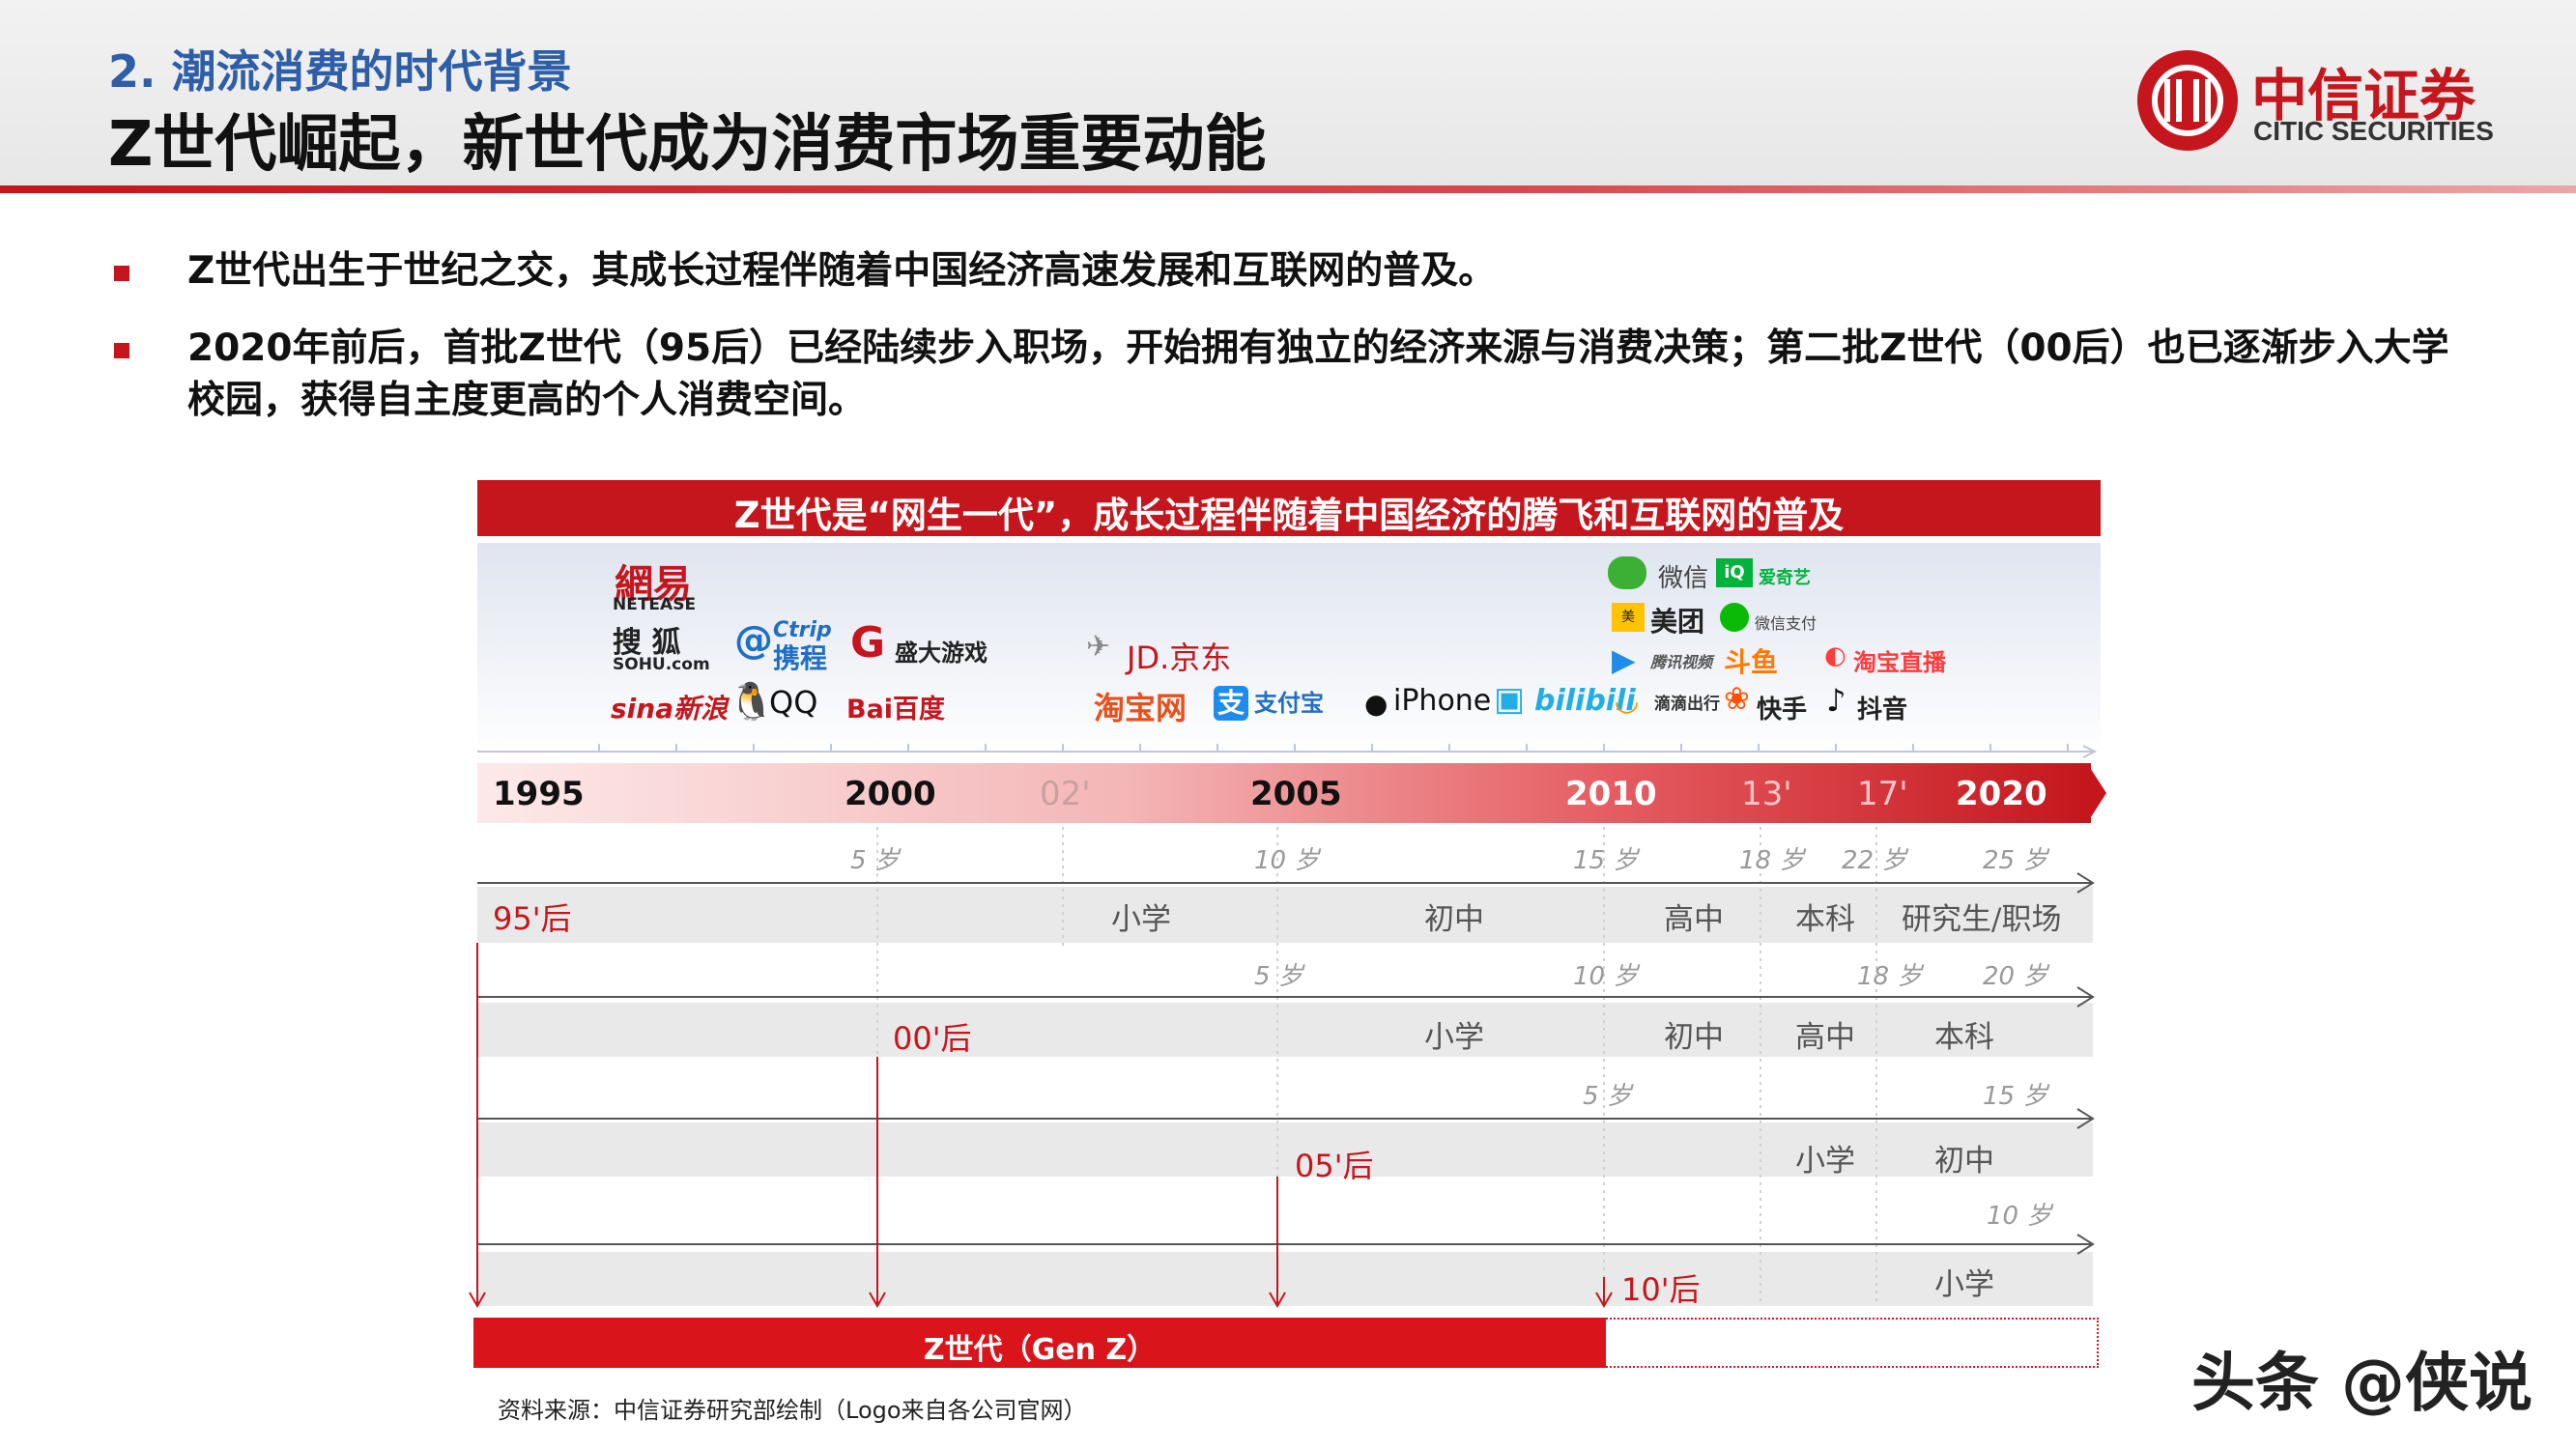 This screenshot has width=2576, height=1449. Describe the element at coordinates (1661, 1289) in the screenshot. I see `cohort-label: 10'后` at that location.